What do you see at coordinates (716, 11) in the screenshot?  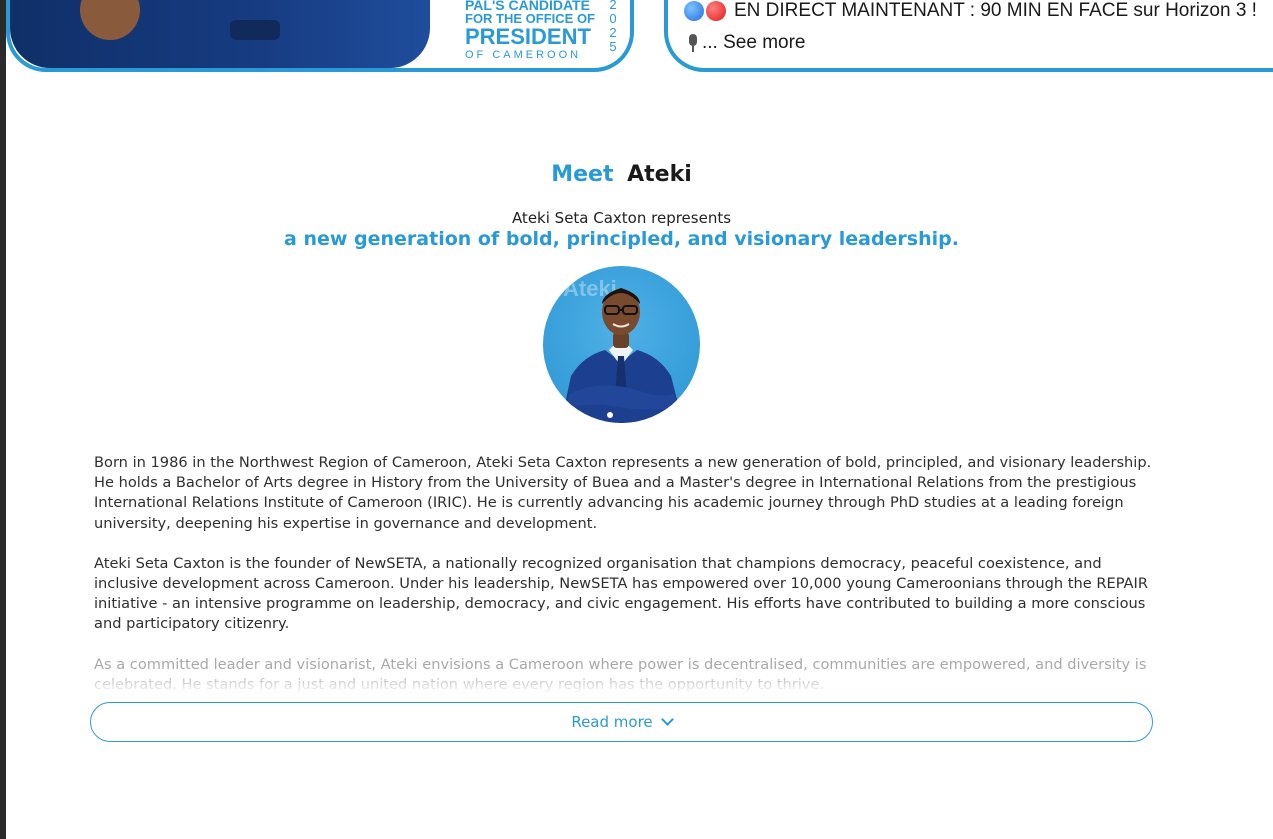 I see `red-circle-icon` at bounding box center [716, 11].